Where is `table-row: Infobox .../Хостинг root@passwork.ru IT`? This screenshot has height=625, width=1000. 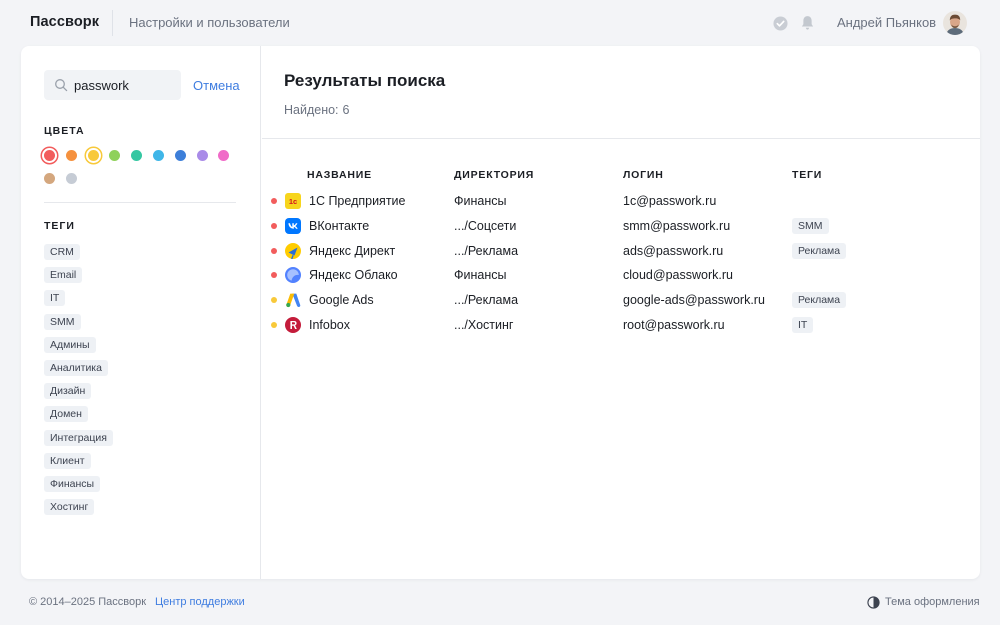
table-row: Infobox .../Хостинг root@passwork.ru IT is located at coordinates (621, 325).